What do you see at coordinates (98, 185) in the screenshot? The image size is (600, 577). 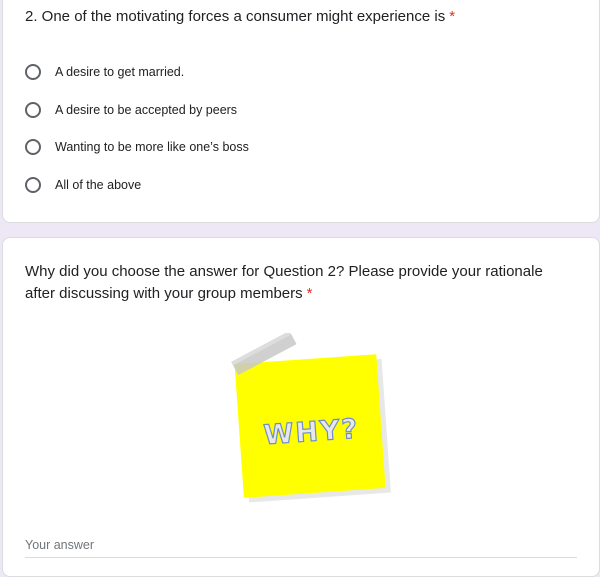 I see `option-label: All of the above` at bounding box center [98, 185].